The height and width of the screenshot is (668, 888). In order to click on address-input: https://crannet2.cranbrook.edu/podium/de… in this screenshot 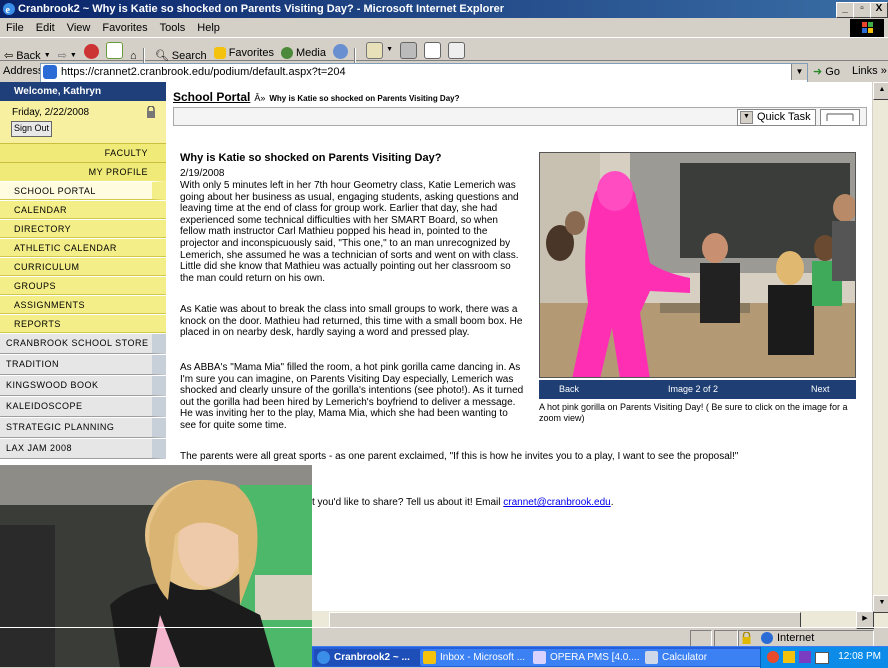, I will do `click(424, 73)`.